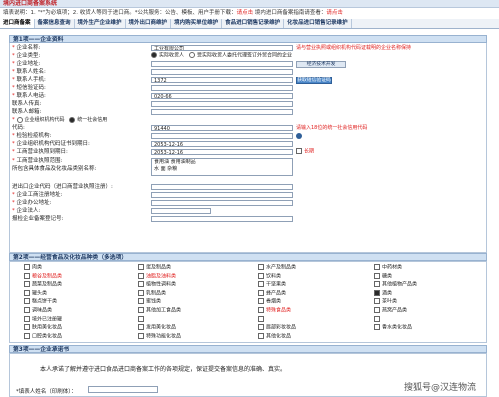  I want to click on type-radio-actual: 实际收货人, so click(167, 56).